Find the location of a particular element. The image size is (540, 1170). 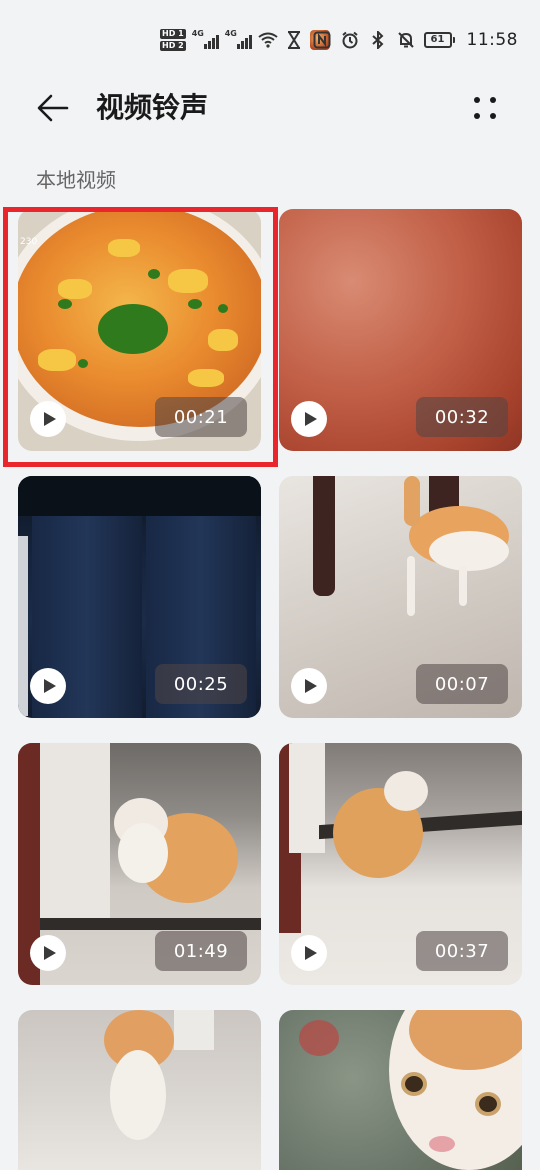

network2-label: 4G is located at coordinates (230, 33).